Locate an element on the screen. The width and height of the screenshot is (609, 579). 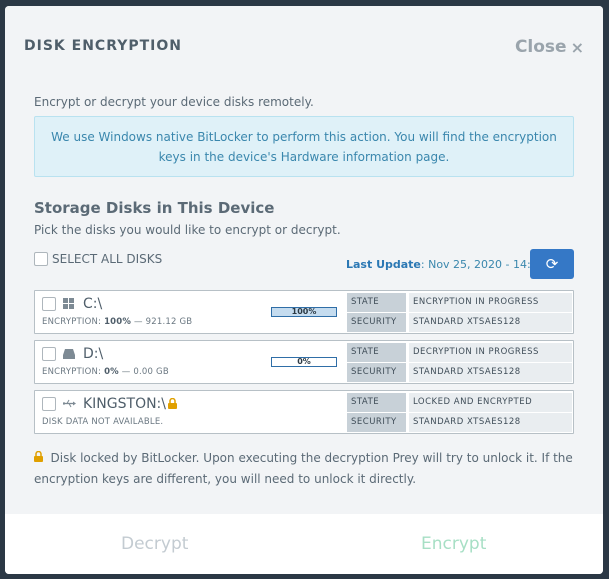
encrypt-button: Encrypt is located at coordinates (453, 544).